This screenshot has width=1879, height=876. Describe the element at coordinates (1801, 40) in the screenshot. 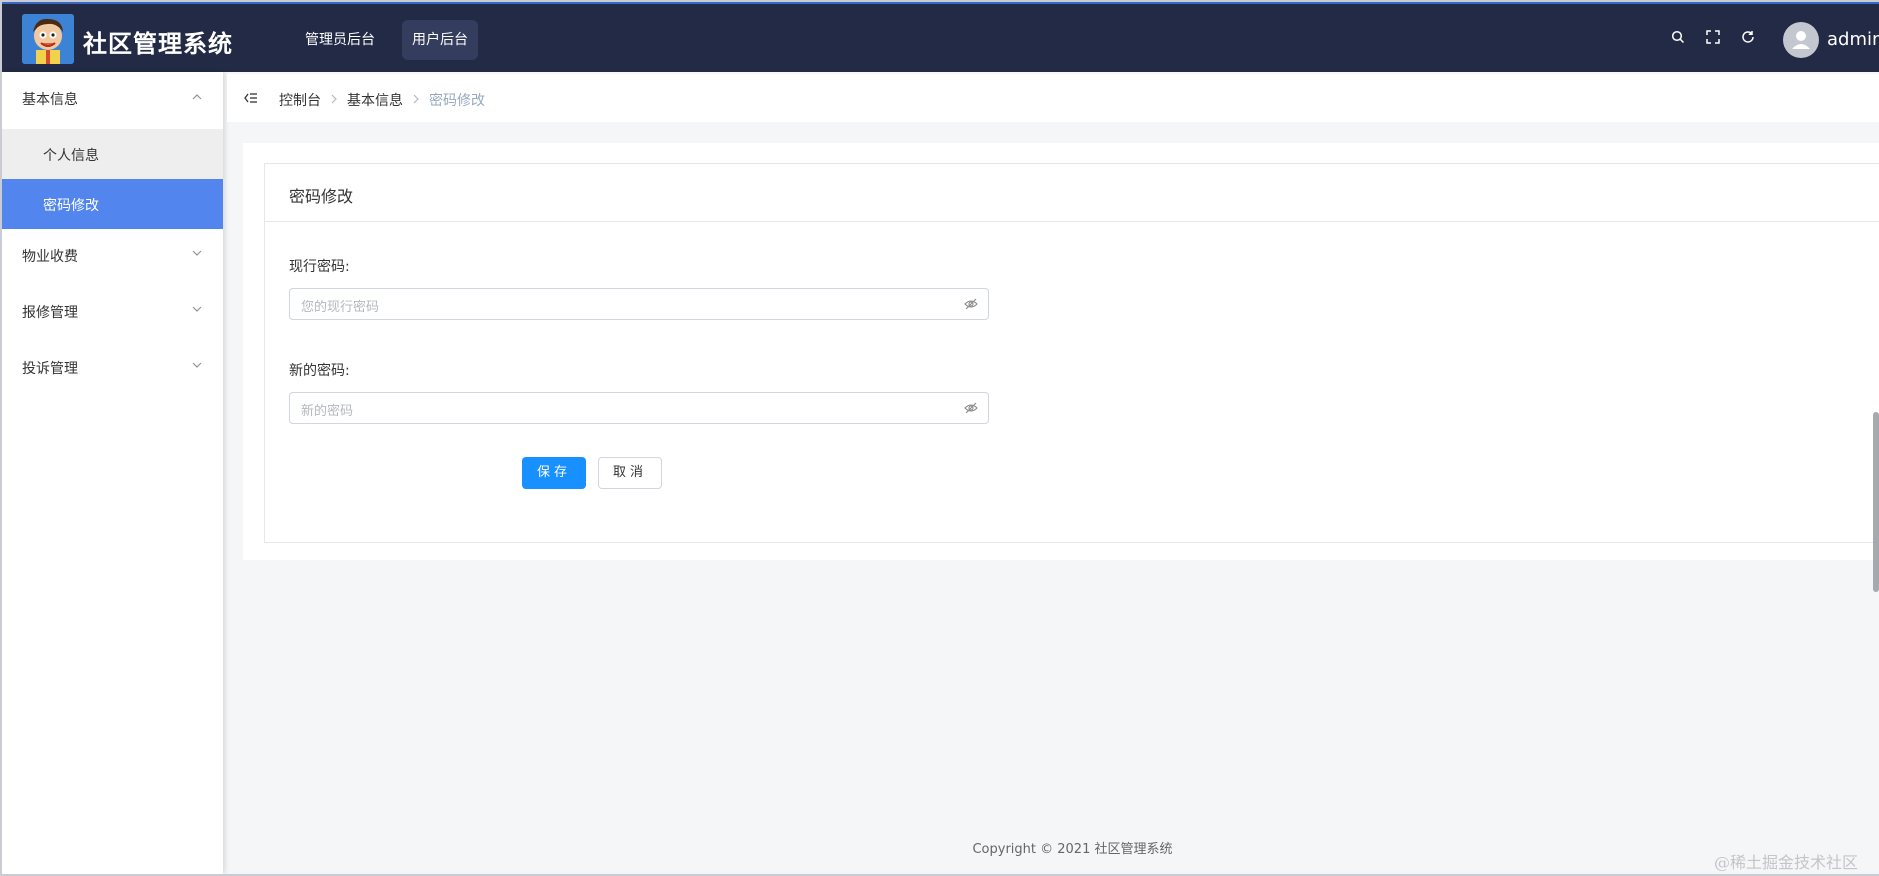

I see `avatar` at that location.